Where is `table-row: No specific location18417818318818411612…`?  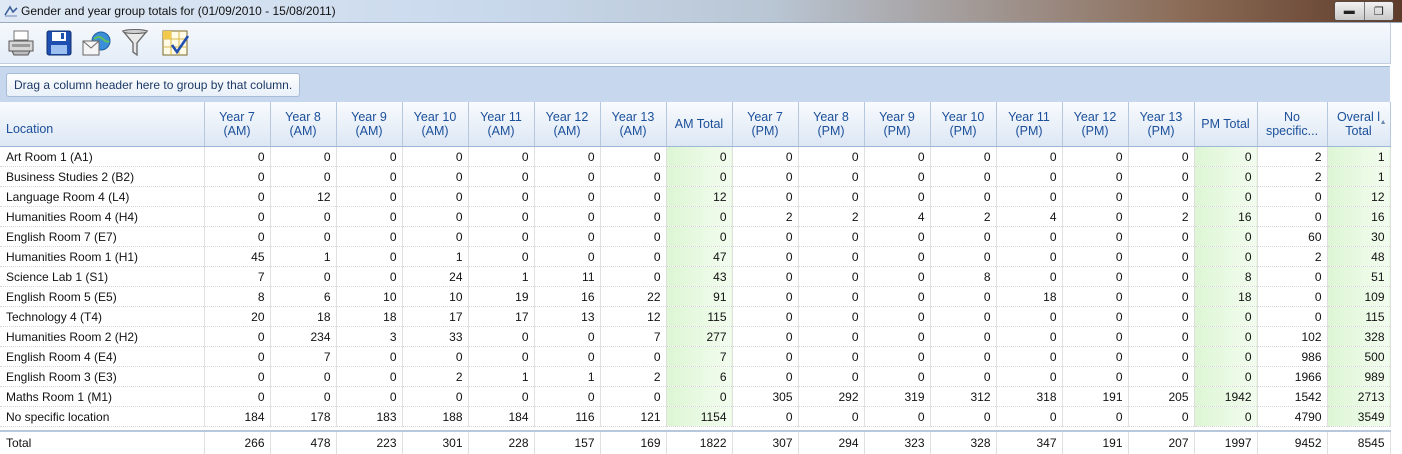 table-row: No specific location18417818318818411612… is located at coordinates (695, 417).